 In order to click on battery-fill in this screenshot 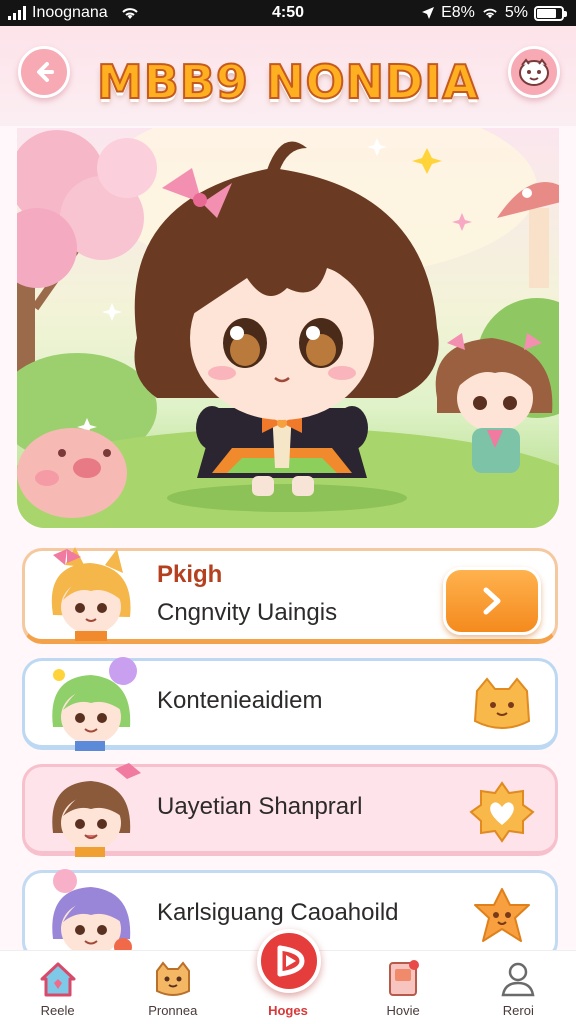, I will do `click(547, 13)`.